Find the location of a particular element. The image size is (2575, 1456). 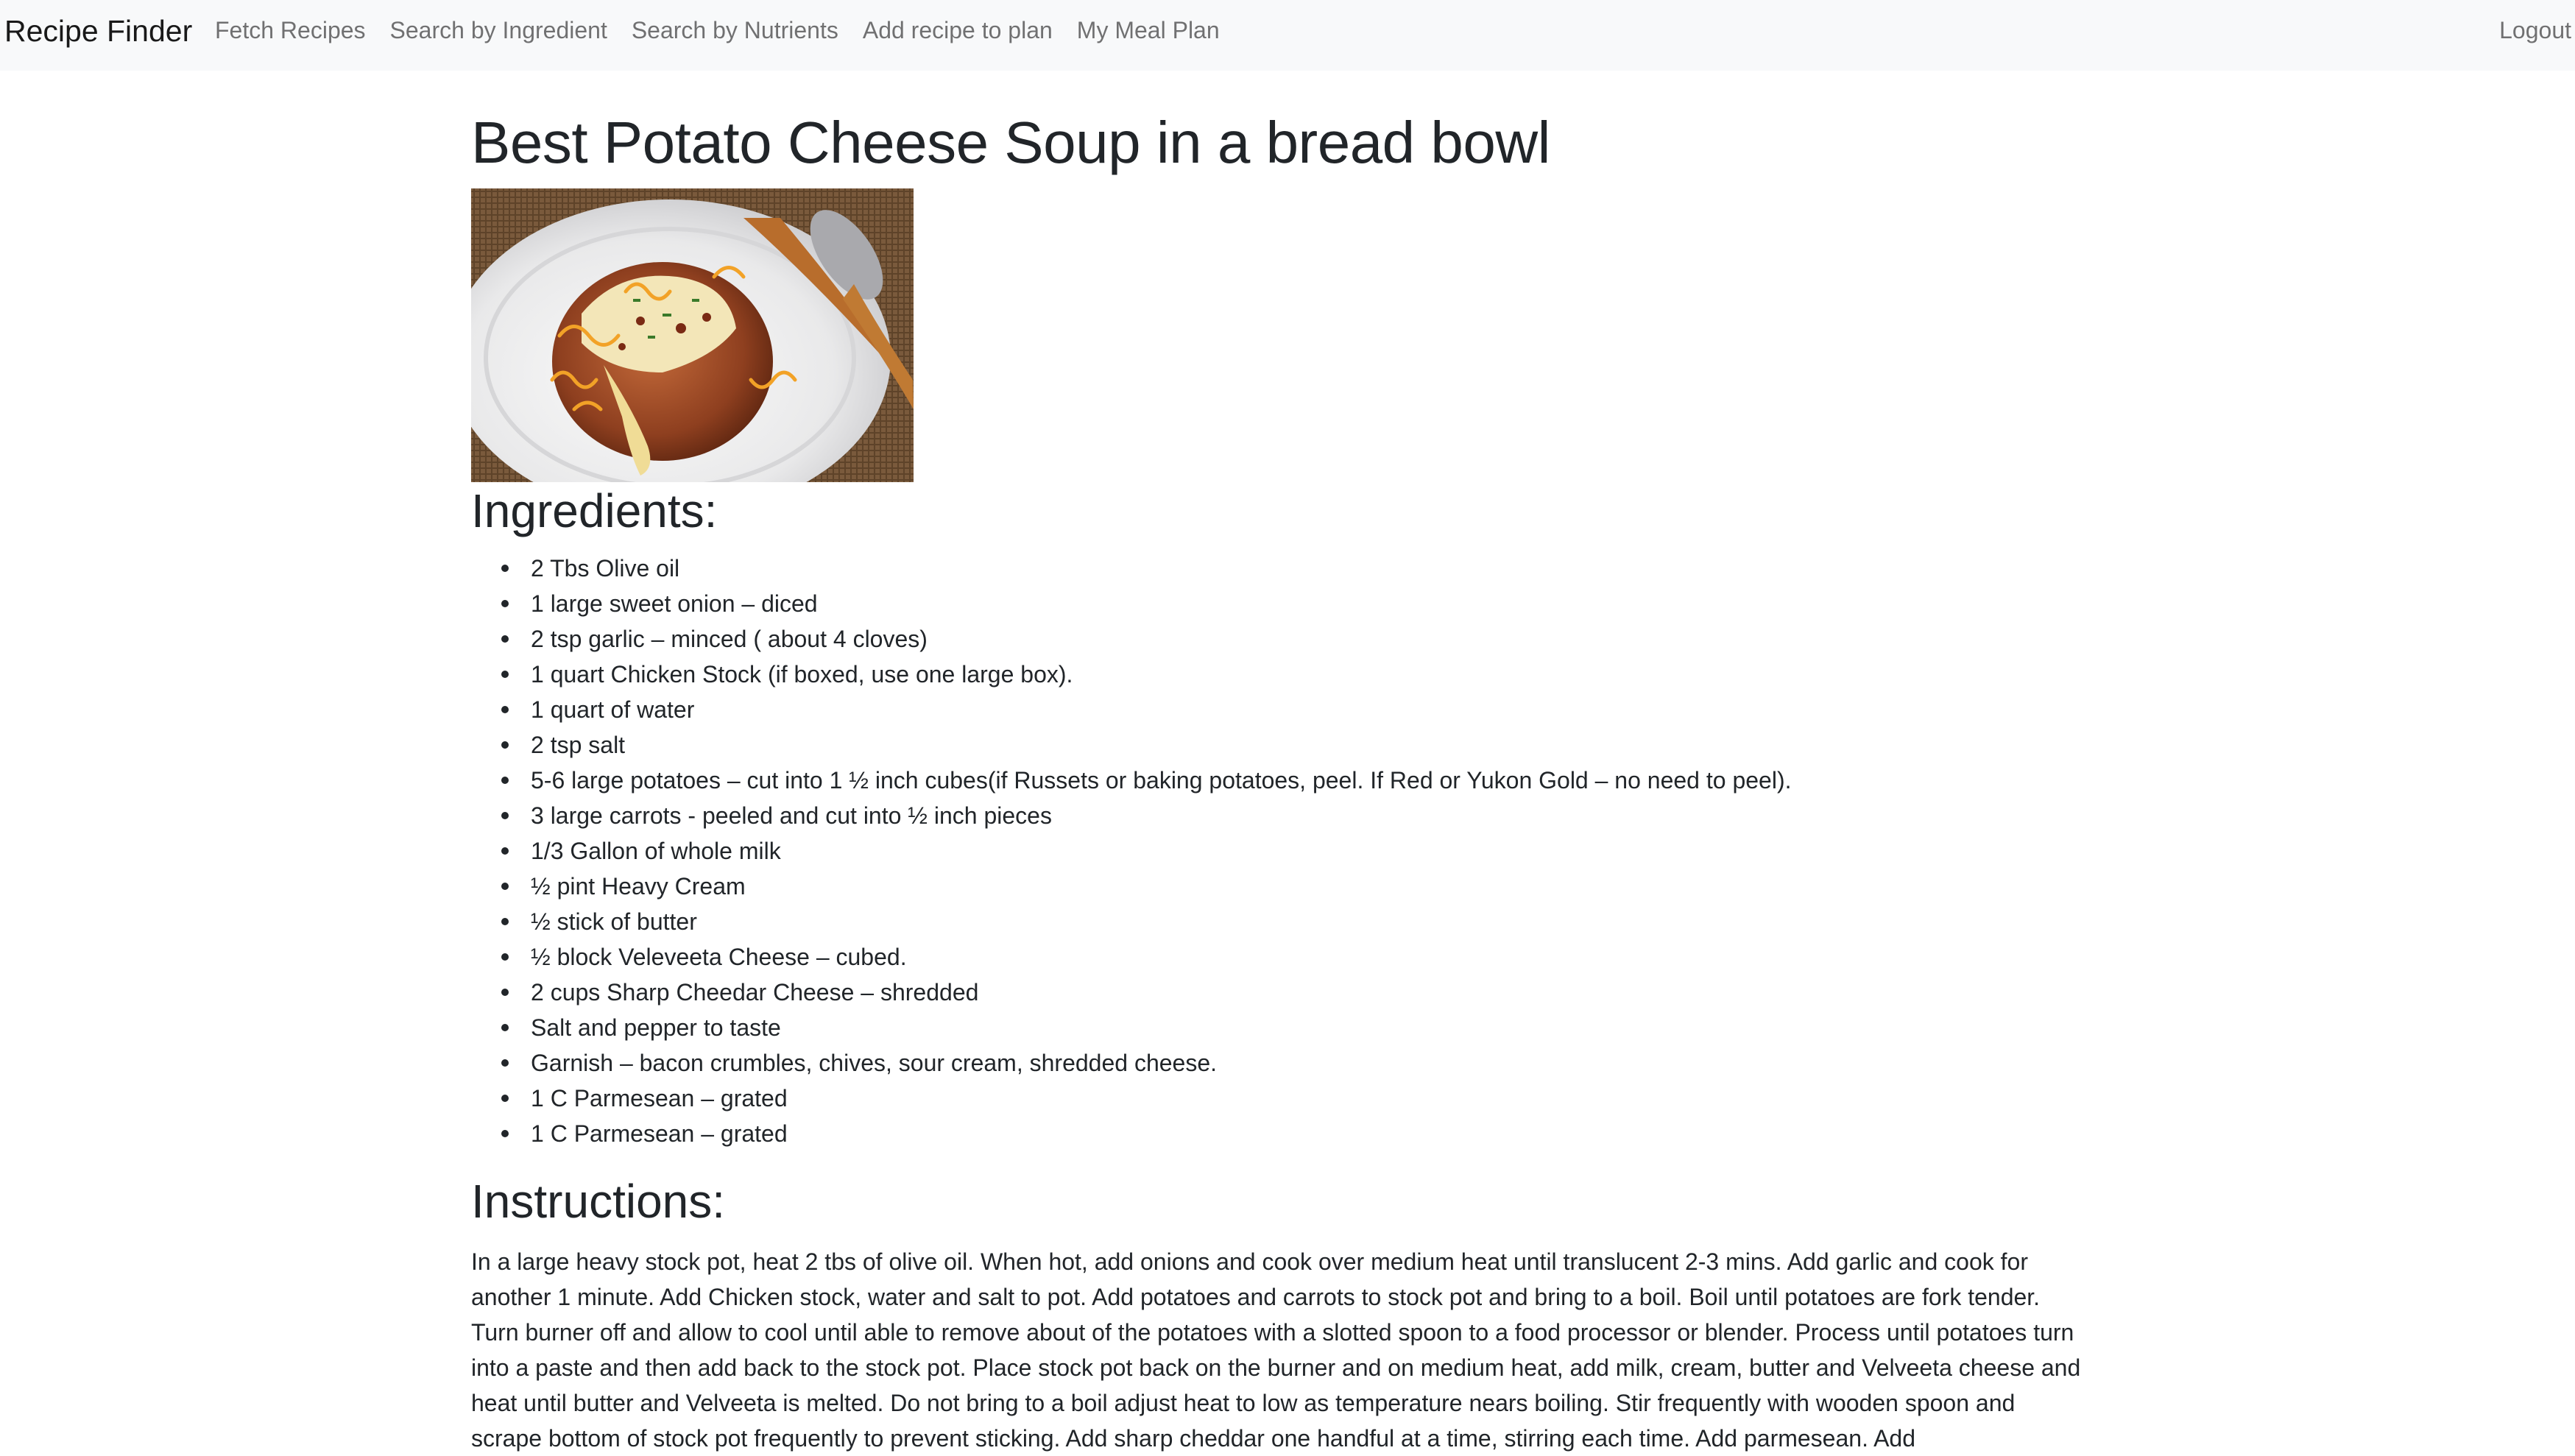

ingredient-item: 2 Tbs Olive oil is located at coordinates (1131, 568).